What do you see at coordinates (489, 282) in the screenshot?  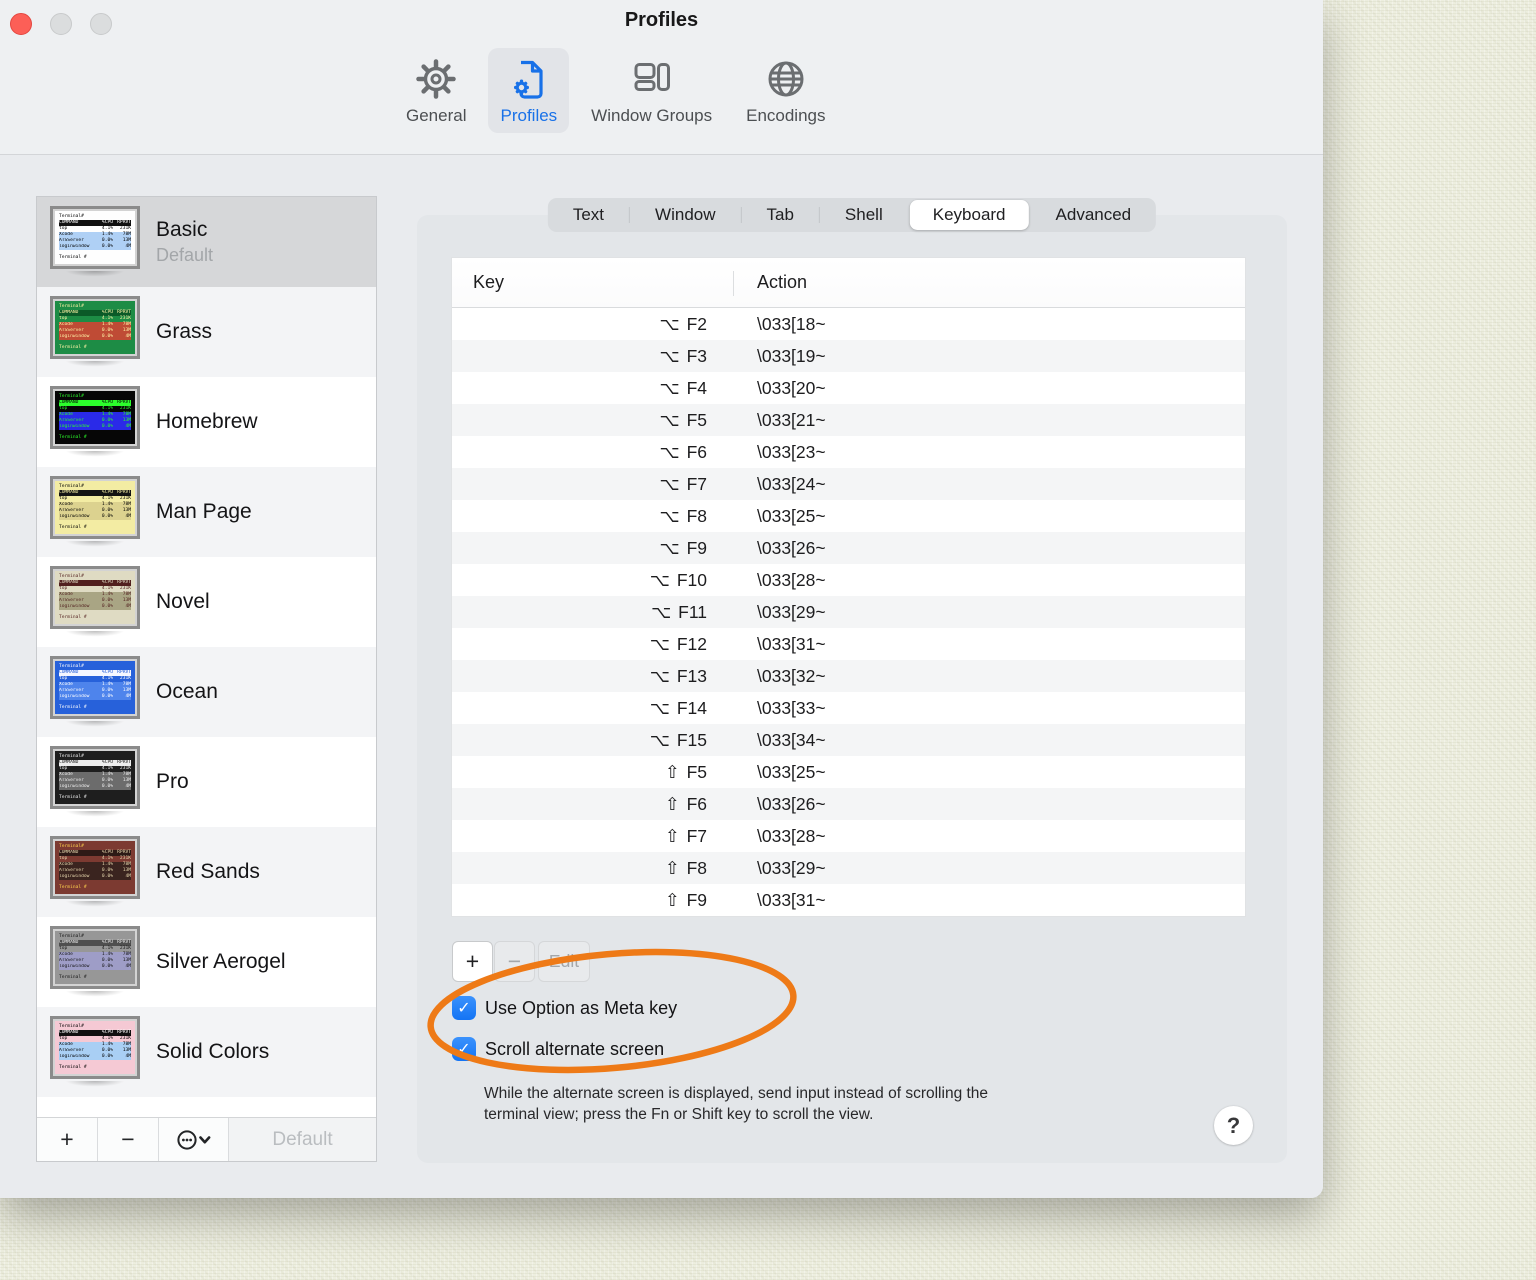 I see `column-header-key: Key` at bounding box center [489, 282].